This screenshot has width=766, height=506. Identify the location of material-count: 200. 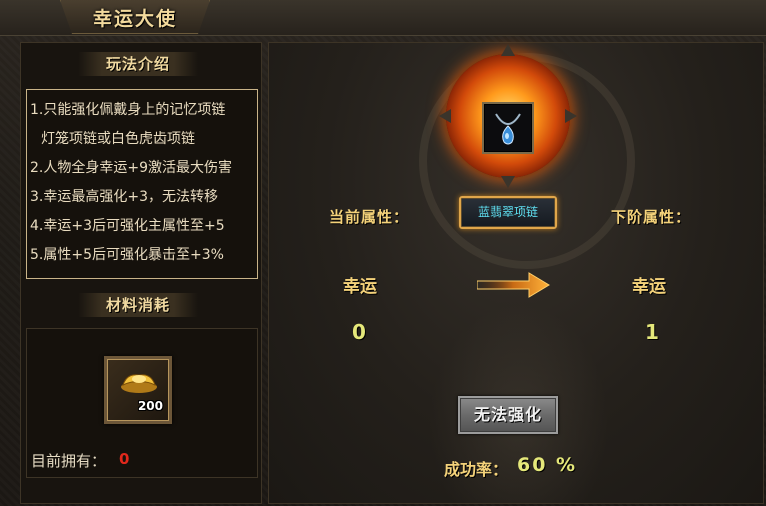
(150, 406).